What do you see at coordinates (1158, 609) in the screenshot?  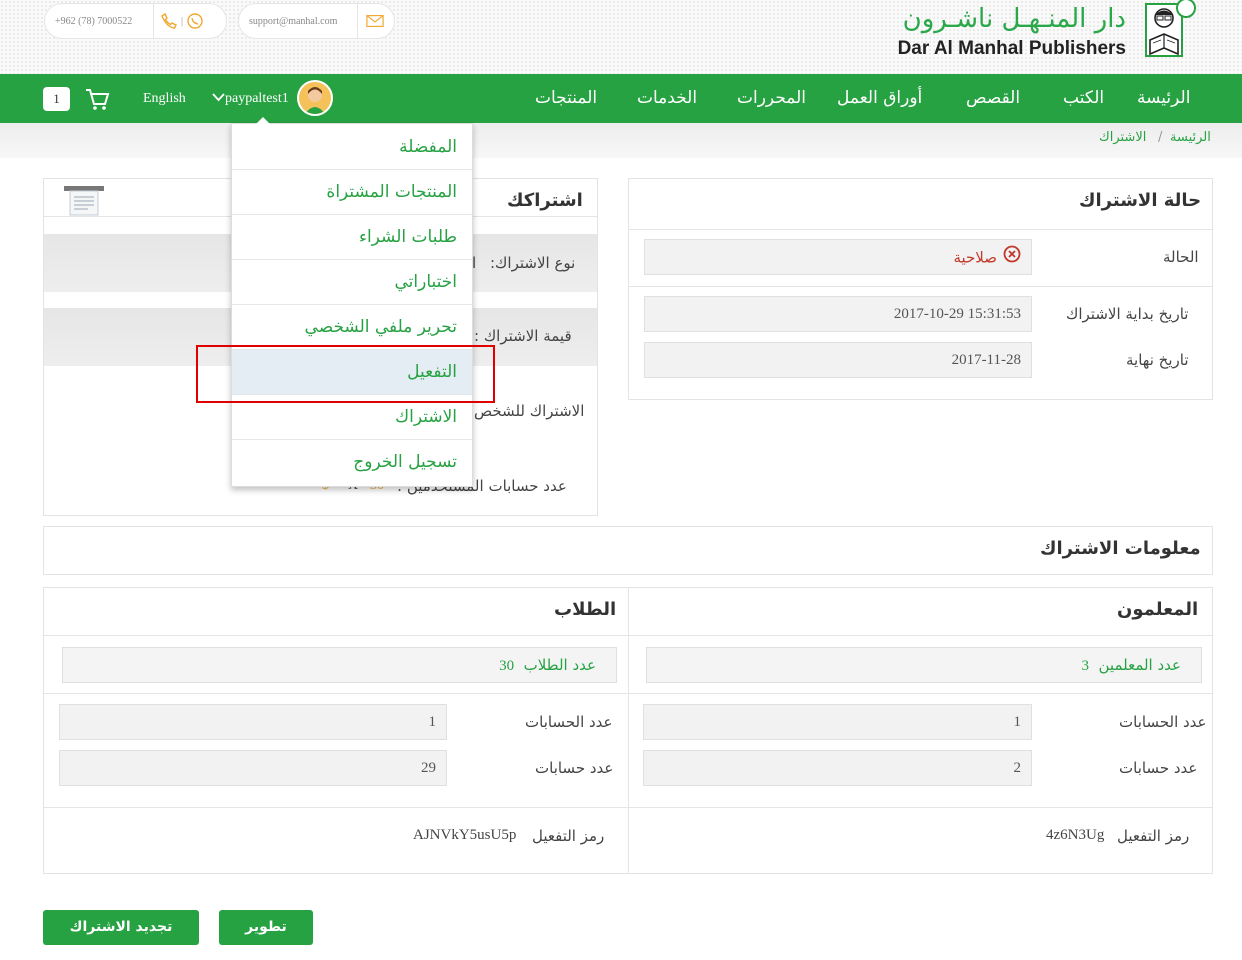 I see `teachers-header: المعلمون` at bounding box center [1158, 609].